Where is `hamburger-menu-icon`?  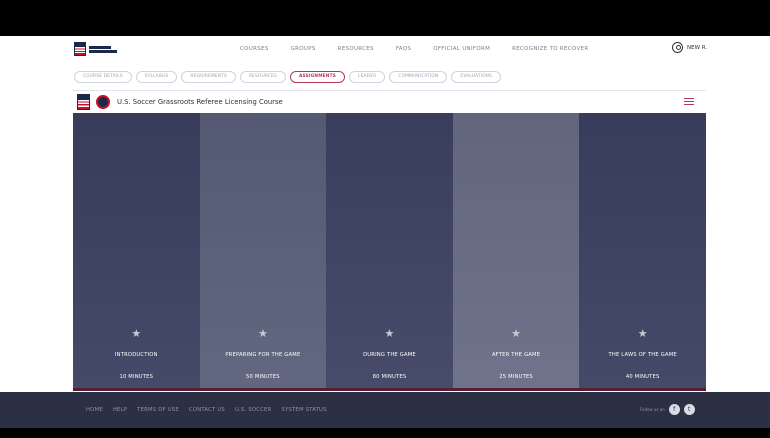 hamburger-menu-icon is located at coordinates (689, 101).